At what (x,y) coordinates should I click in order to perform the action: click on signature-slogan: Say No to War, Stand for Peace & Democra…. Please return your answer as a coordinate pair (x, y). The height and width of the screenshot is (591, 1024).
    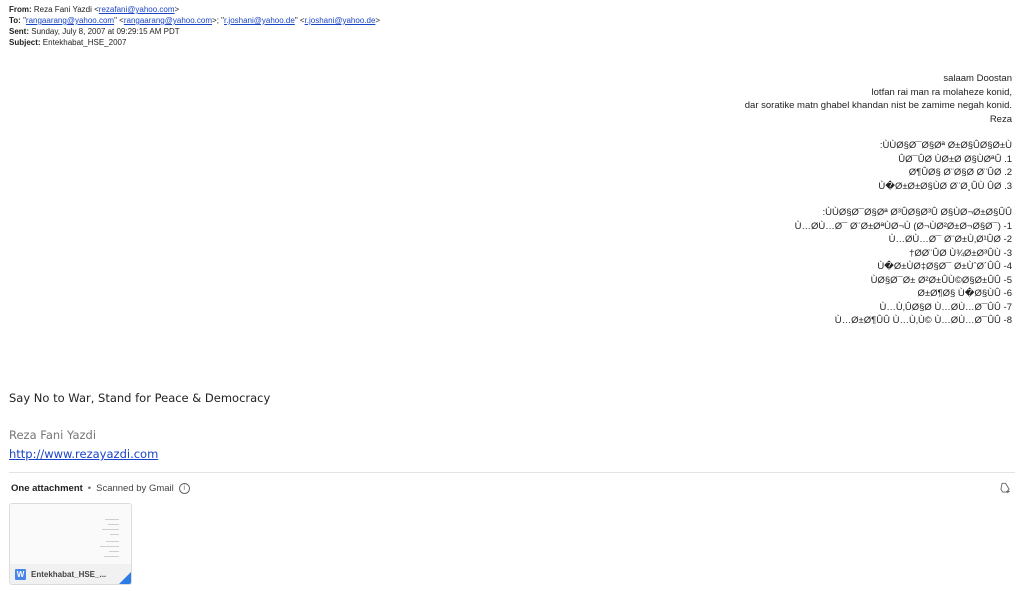
    Looking at the image, I should click on (140, 398).